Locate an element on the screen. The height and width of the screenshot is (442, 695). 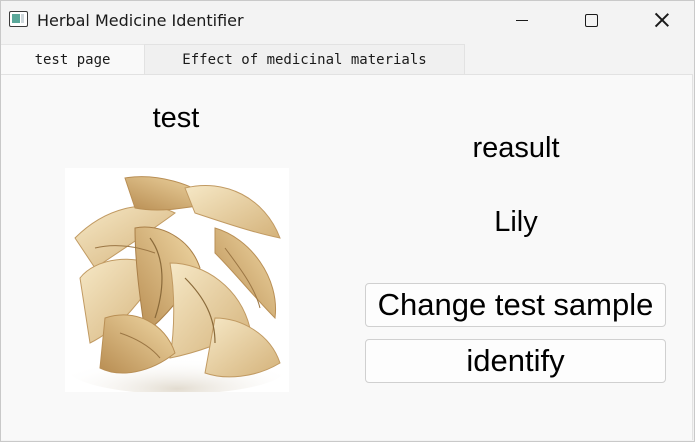
window-title: Herbal Medicine Identifier is located at coordinates (140, 20).